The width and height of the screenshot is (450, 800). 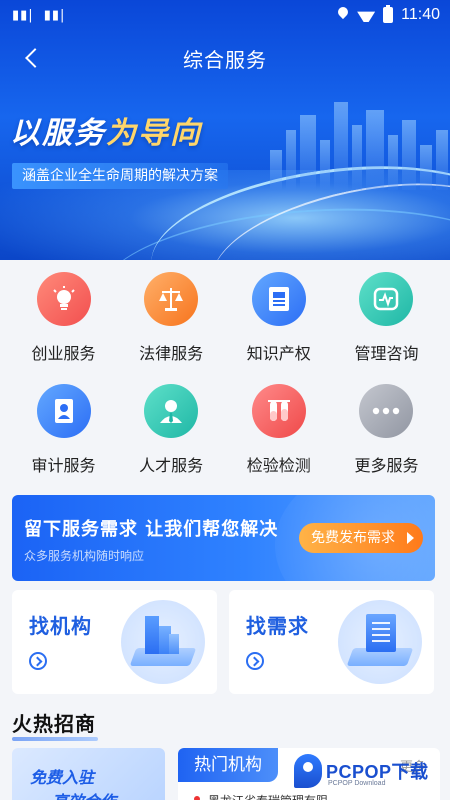 What do you see at coordinates (120, 176) in the screenshot?
I see `banner-subtitle: 涵盖企业全生命周期的解决方案` at bounding box center [120, 176].